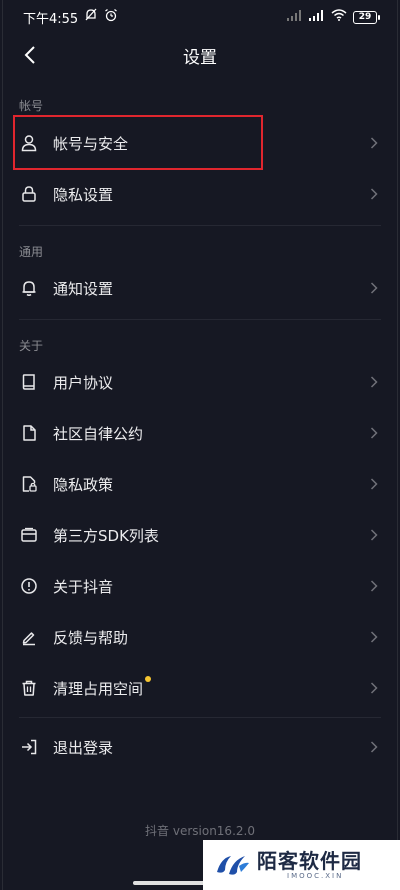 The width and height of the screenshot is (400, 890). What do you see at coordinates (200, 194) in the screenshot?
I see `settings-item-privacy: 隐私设置` at bounding box center [200, 194].